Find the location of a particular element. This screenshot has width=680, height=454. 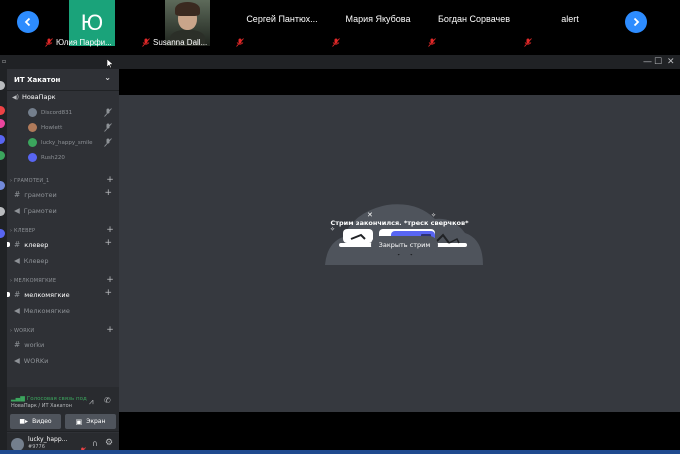

voice-user: Discord831 is located at coordinates (70, 112).